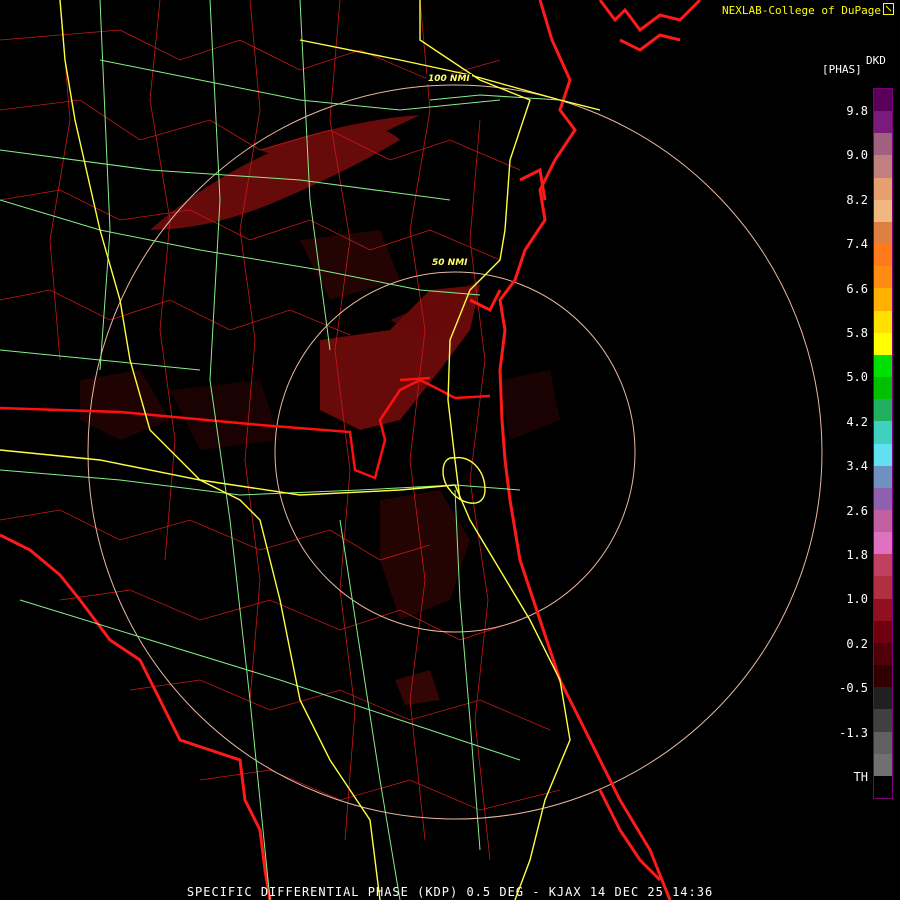 This screenshot has width=900, height=900. Describe the element at coordinates (876, 60) in the screenshot. I see `legend-product: DKD` at that location.